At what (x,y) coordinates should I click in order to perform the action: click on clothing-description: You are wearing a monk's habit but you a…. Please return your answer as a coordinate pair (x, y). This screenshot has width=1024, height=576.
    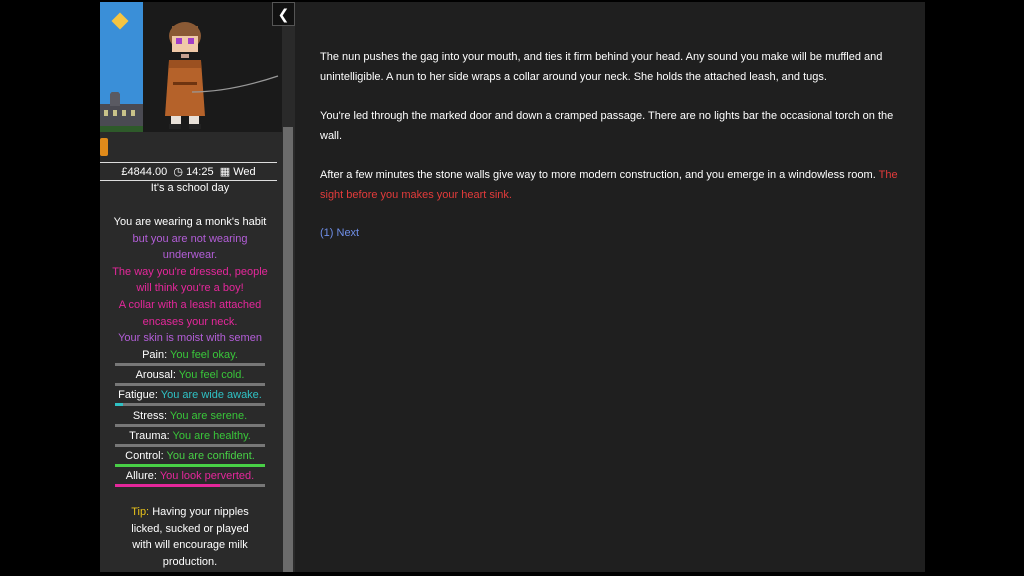
    Looking at the image, I should click on (190, 280).